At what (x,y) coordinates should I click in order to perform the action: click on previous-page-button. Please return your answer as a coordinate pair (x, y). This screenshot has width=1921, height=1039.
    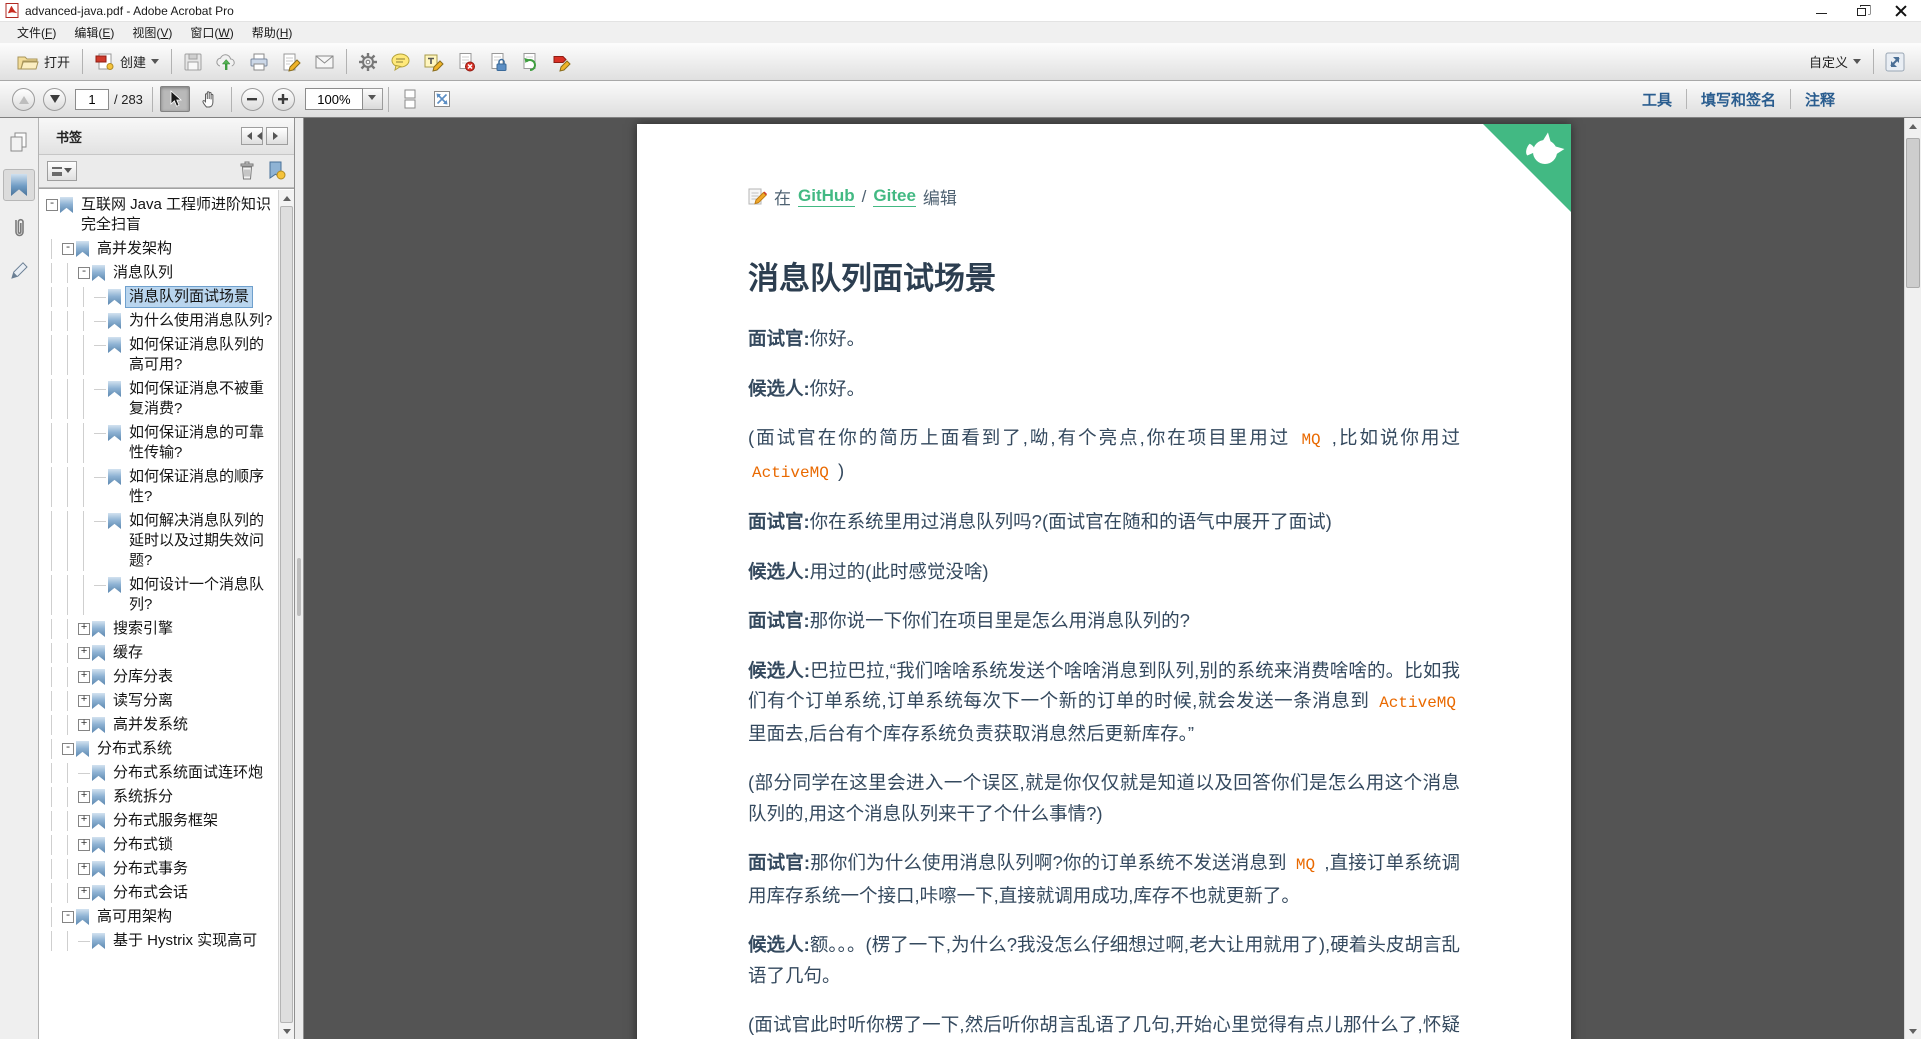
    Looking at the image, I should click on (23, 99).